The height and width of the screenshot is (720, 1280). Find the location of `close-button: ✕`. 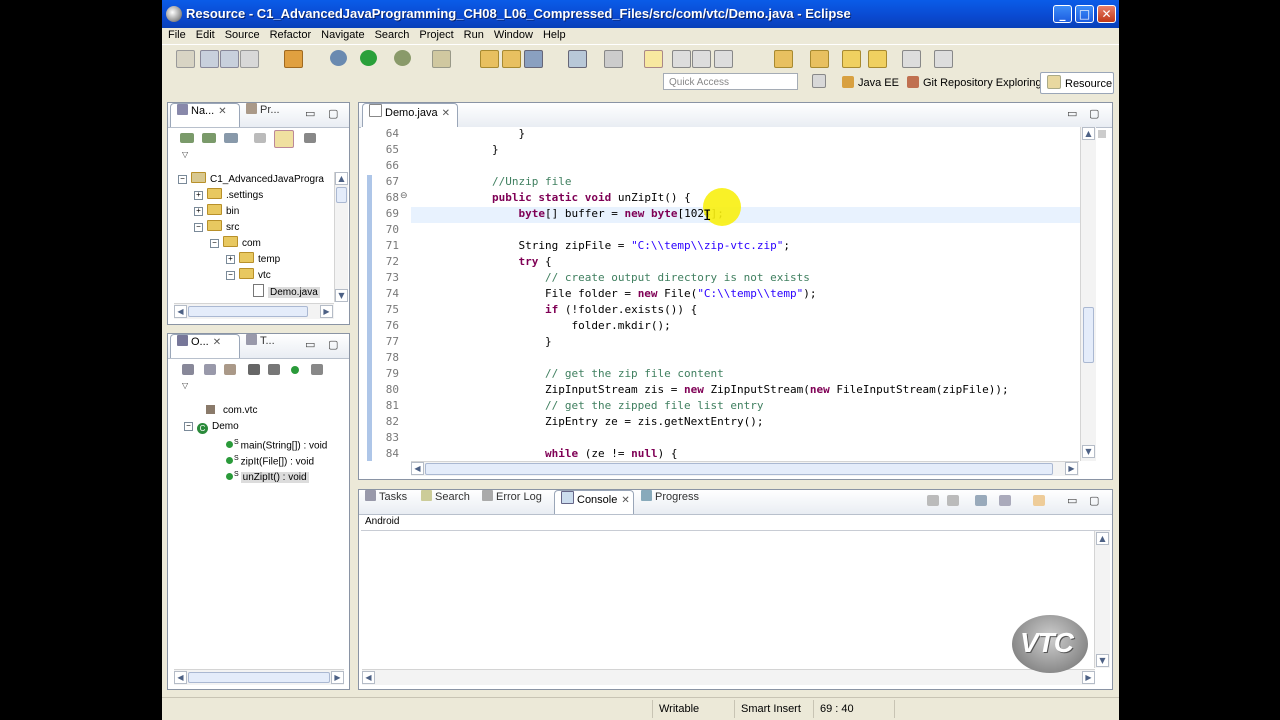

close-button: ✕ is located at coordinates (1106, 14).